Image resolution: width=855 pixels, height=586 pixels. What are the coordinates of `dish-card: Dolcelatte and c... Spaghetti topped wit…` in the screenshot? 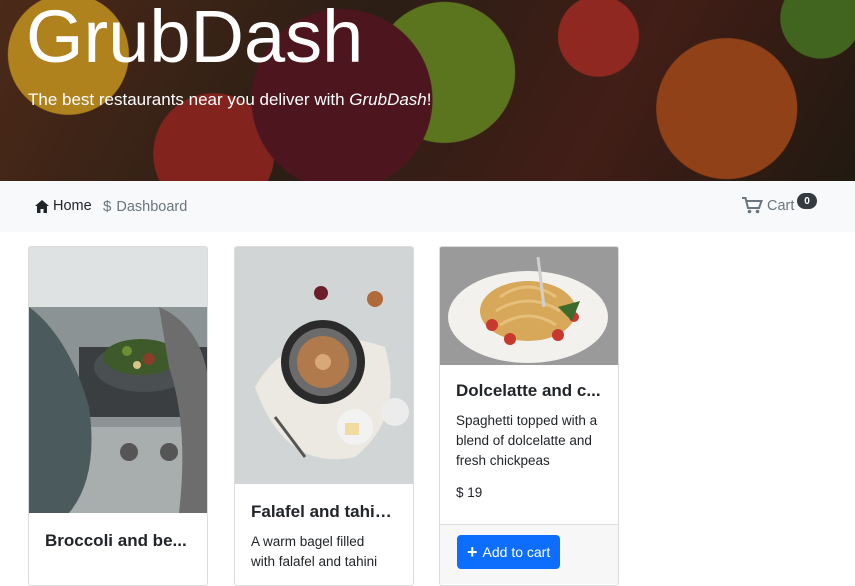 It's located at (529, 416).